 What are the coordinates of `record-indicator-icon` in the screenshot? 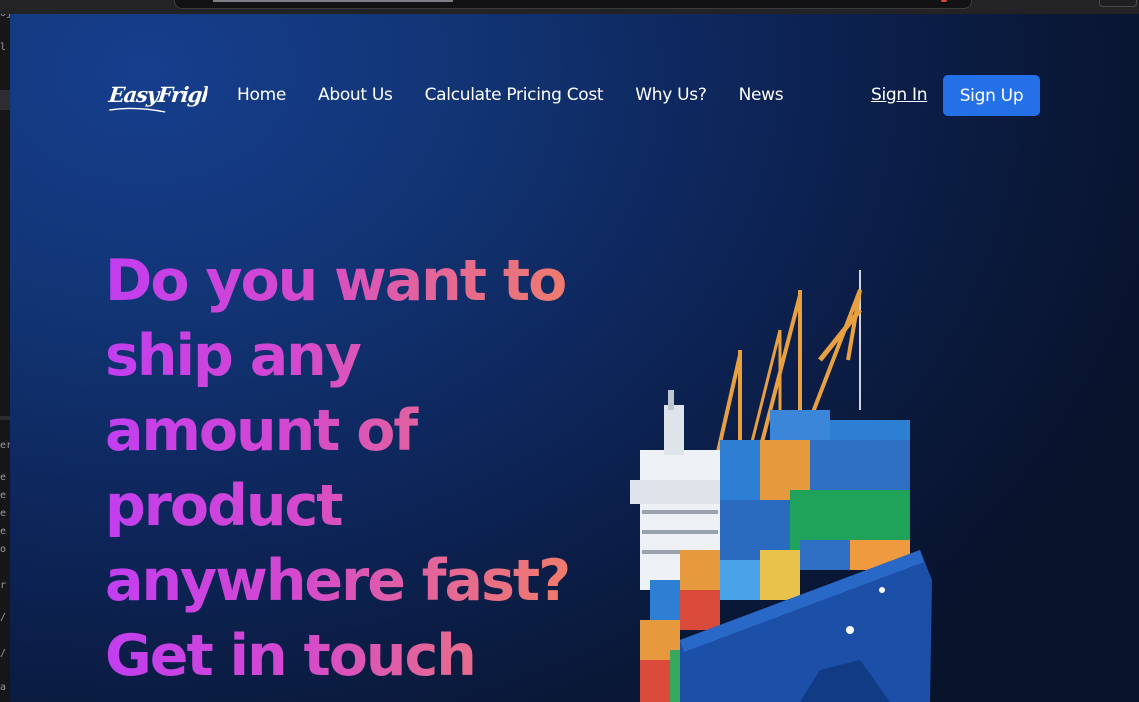 It's located at (944, 1).